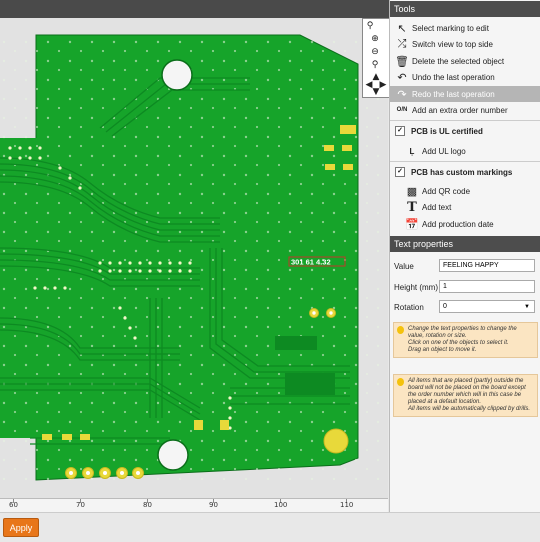 The width and height of the screenshot is (540, 542). What do you see at coordinates (465, 244) in the screenshot?
I see `text-properties-header: Text properties` at bounding box center [465, 244].